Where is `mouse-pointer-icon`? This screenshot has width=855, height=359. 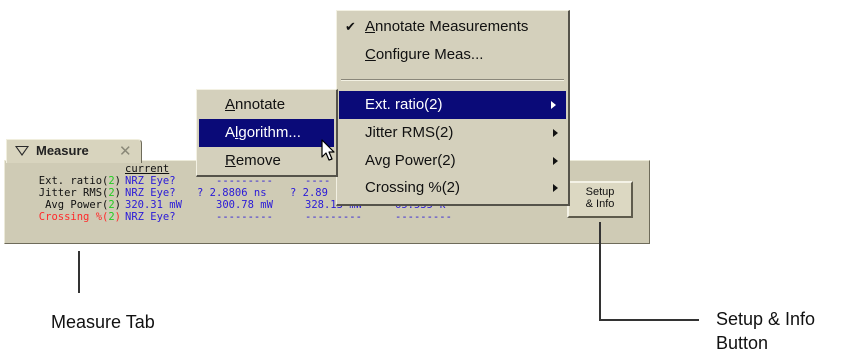 mouse-pointer-icon is located at coordinates (328, 150).